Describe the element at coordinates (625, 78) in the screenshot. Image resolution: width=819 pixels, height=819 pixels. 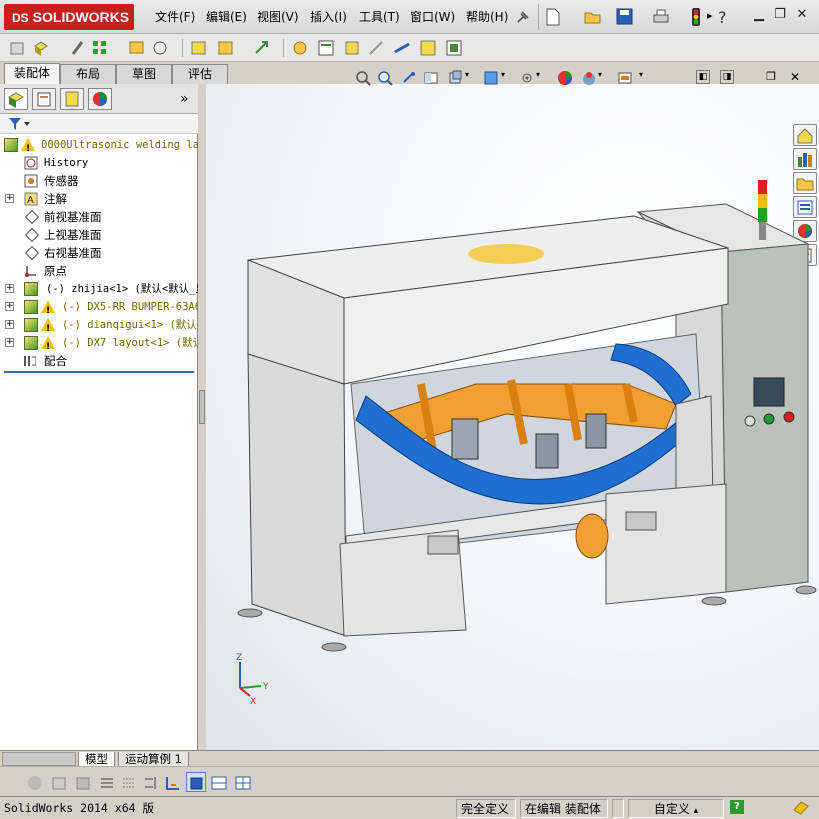
I see `view-settings-icon` at that location.